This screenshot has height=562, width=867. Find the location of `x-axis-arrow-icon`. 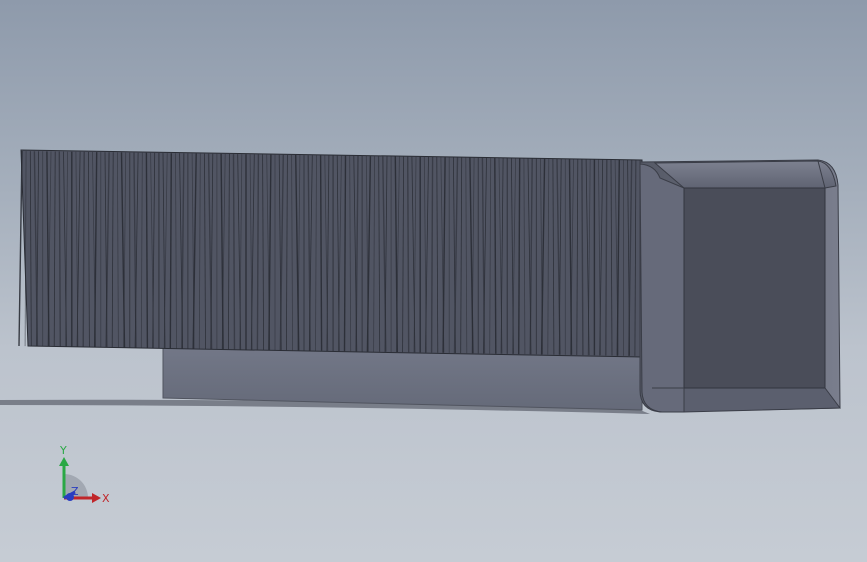

x-axis-arrow-icon is located at coordinates (96, 498).